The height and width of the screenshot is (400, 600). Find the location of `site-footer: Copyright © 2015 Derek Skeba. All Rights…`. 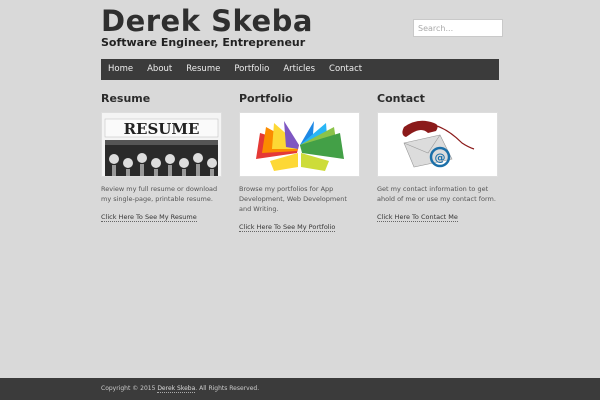

site-footer: Copyright © 2015 Derek Skeba. All Rights… is located at coordinates (300, 389).